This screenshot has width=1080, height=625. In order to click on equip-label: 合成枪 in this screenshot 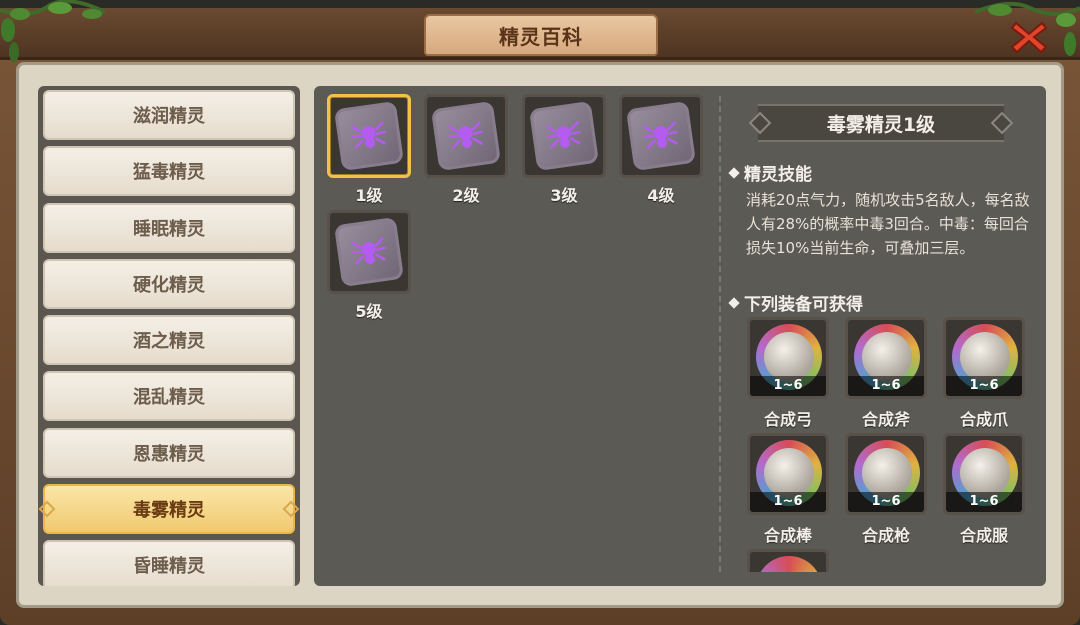, I will do `click(885, 535)`.